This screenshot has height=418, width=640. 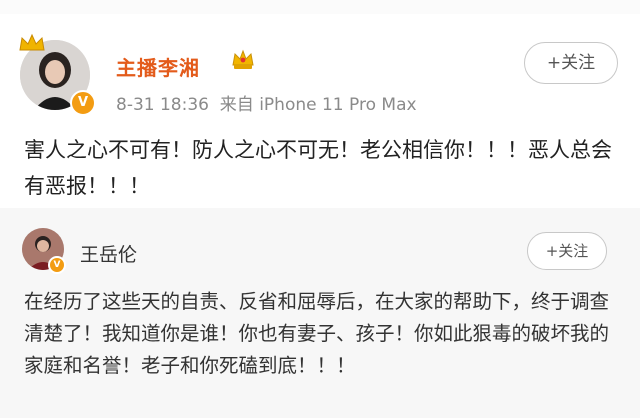 I want to click on author-name: 主播李湘, so click(x=158, y=66).